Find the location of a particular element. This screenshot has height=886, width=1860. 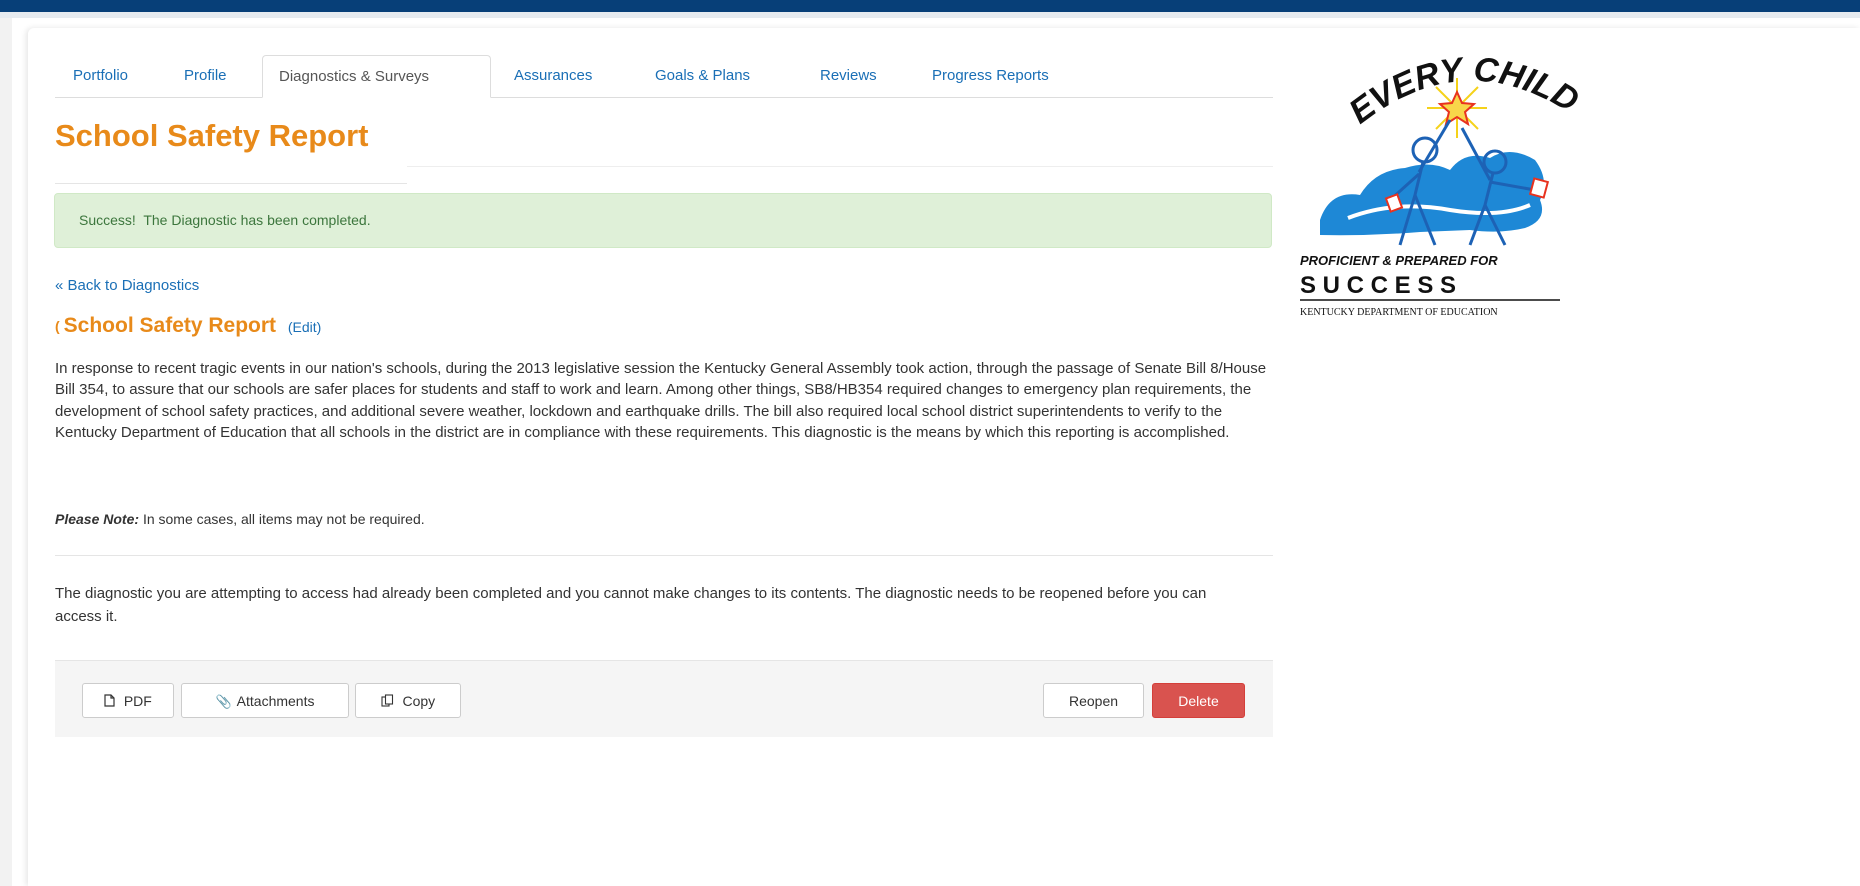

alert-text: The Diagnostic has been completed. is located at coordinates (257, 220).